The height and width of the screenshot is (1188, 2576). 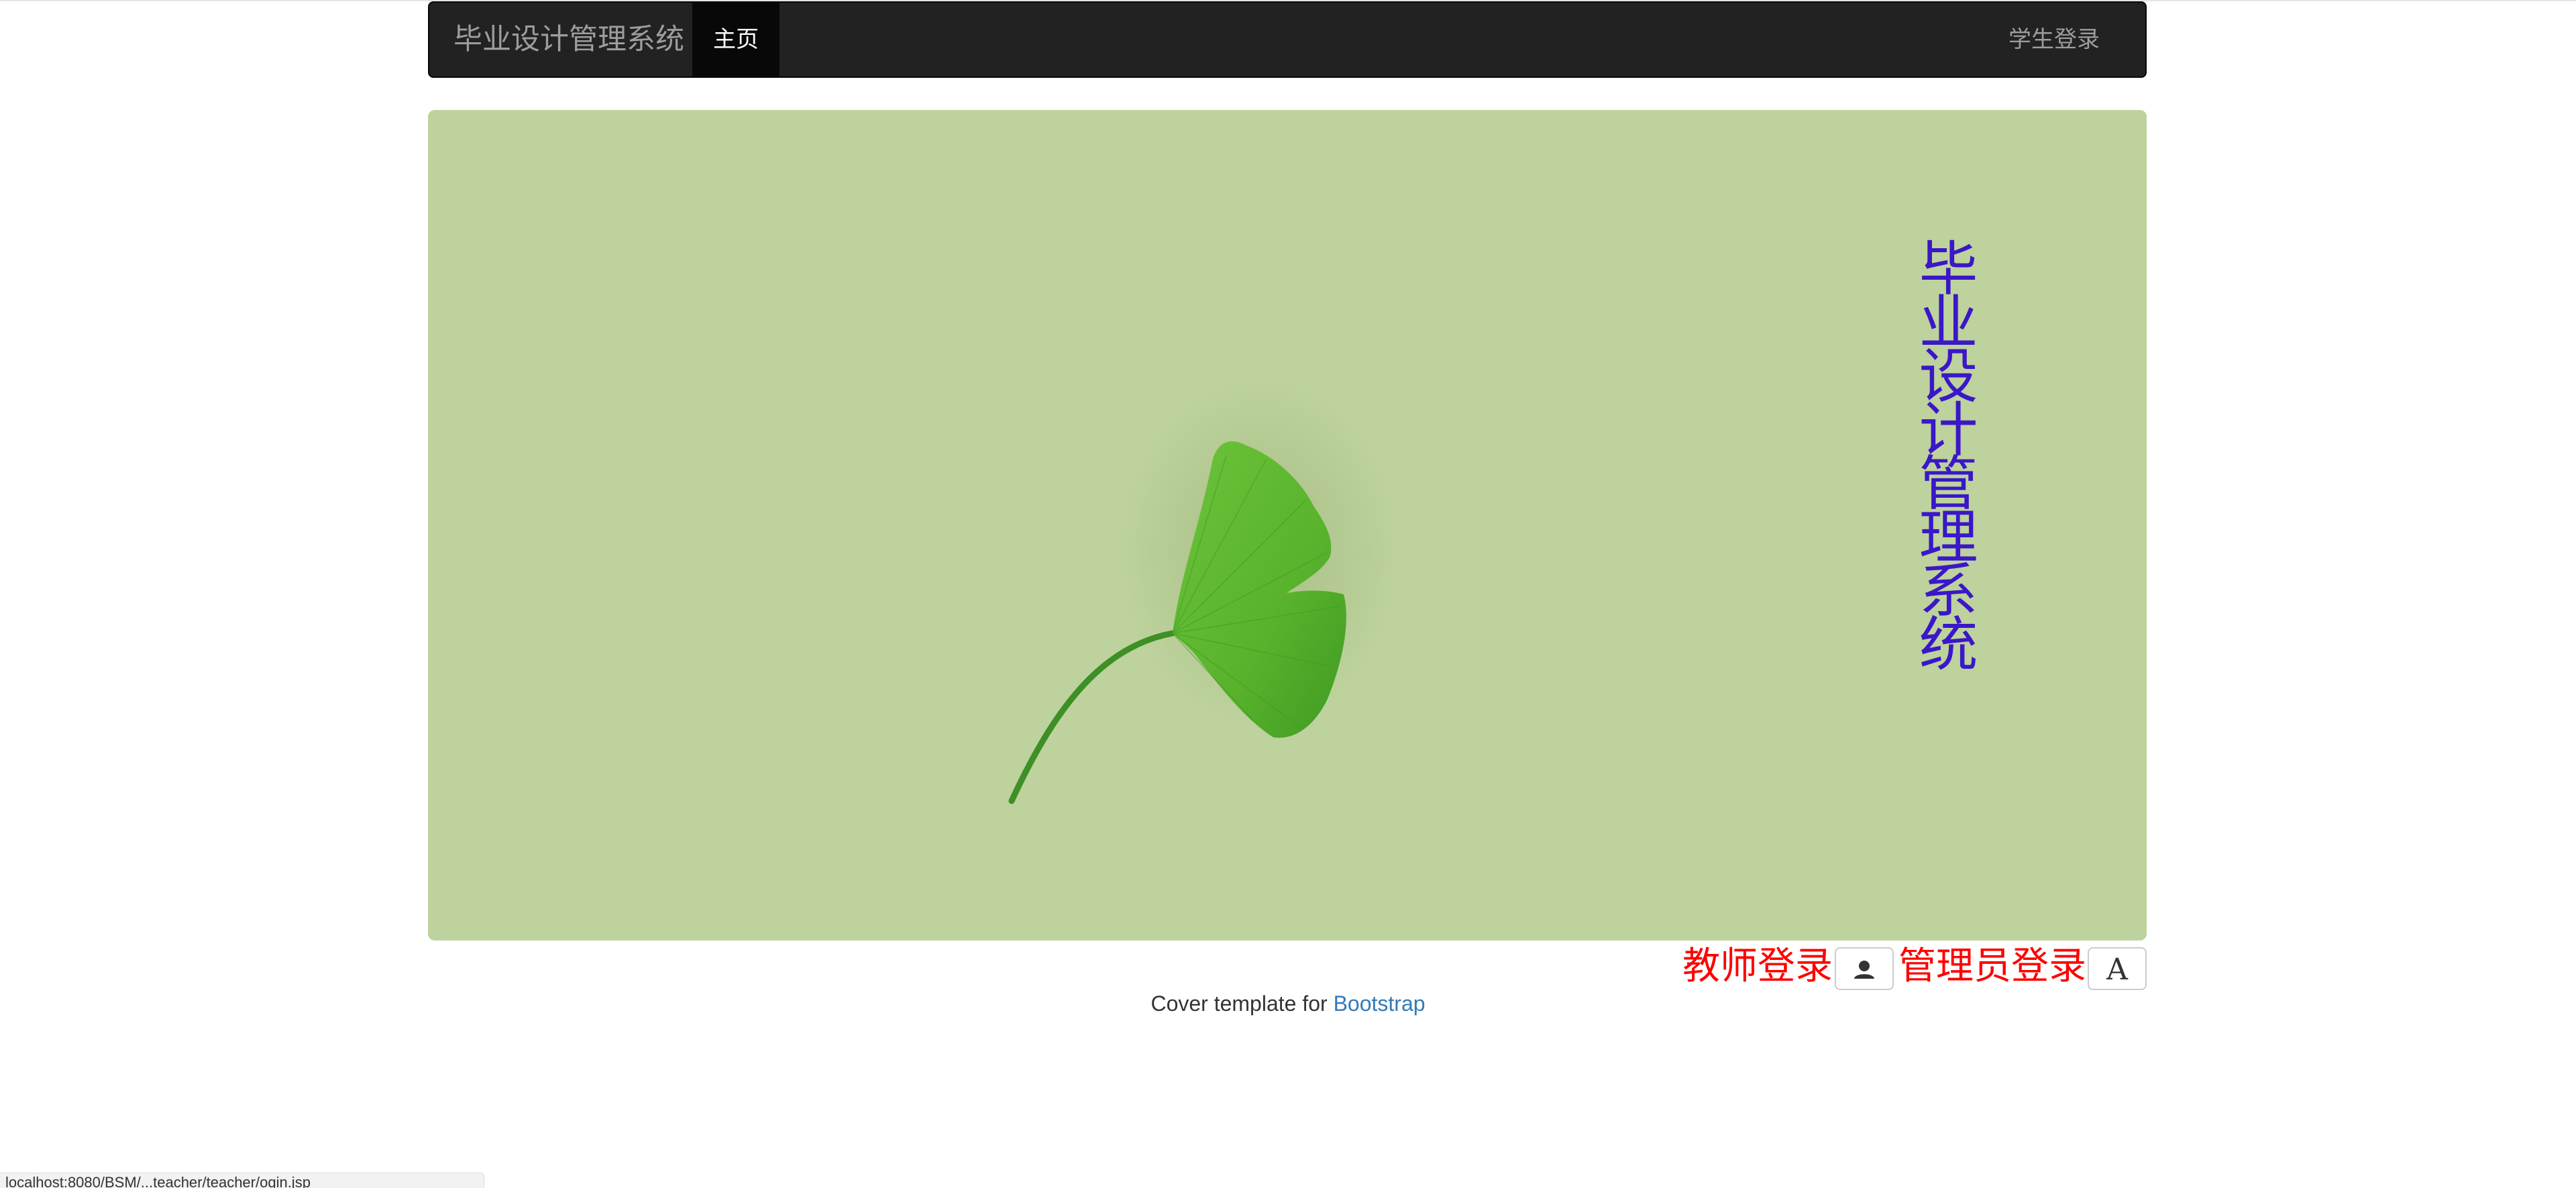 What do you see at coordinates (1201, 591) in the screenshot?
I see `ginkgo-leaf-image` at bounding box center [1201, 591].